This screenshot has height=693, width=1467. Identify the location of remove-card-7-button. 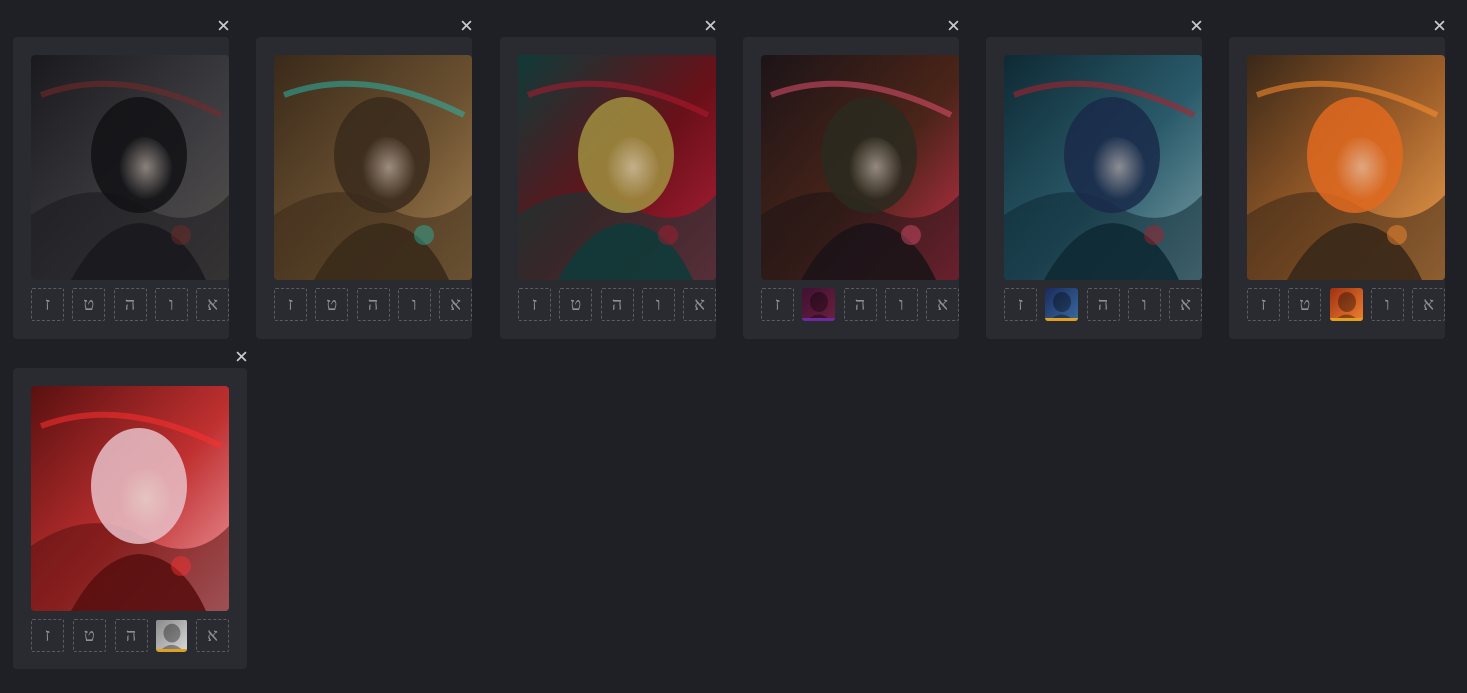
(241, 356).